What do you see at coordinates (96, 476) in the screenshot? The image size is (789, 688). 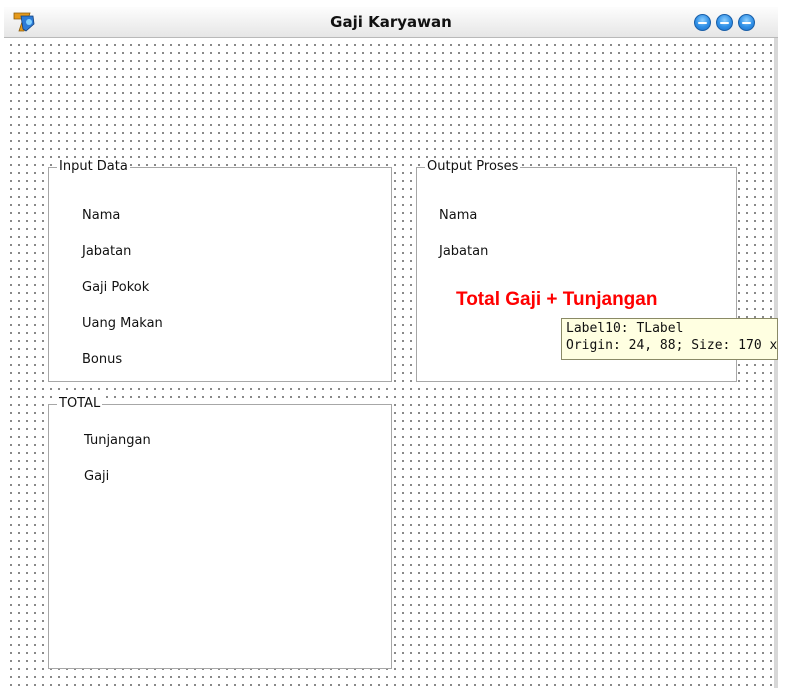 I see `label-gaji: Gaji` at bounding box center [96, 476].